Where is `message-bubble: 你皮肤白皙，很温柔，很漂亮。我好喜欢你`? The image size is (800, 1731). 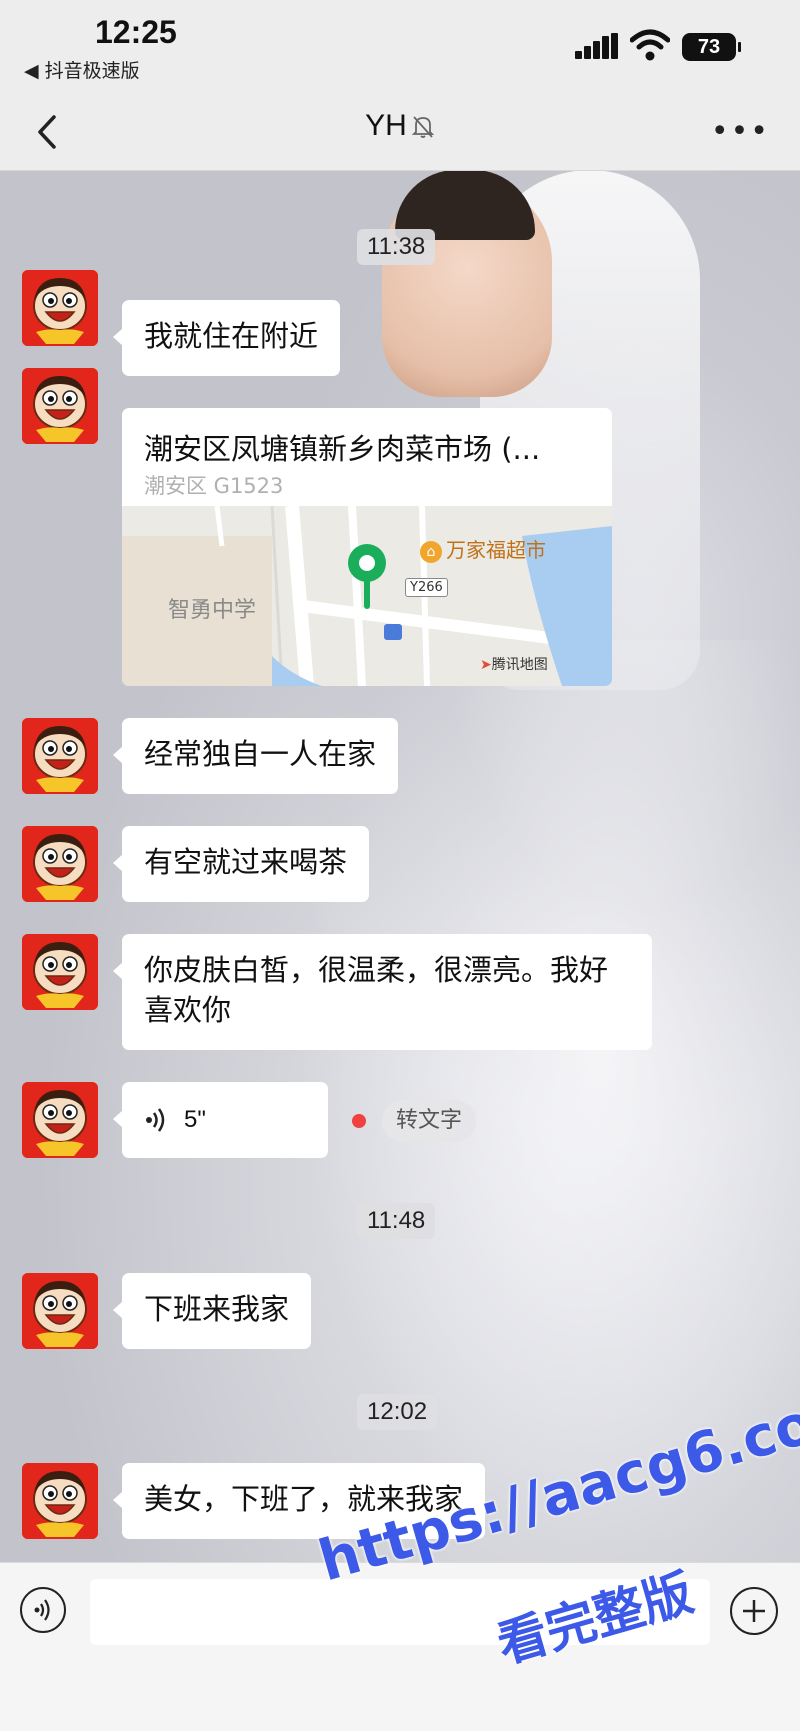
message-bubble: 你皮肤白皙，很温柔，很漂亮。我好喜欢你 is located at coordinates (382, 992).